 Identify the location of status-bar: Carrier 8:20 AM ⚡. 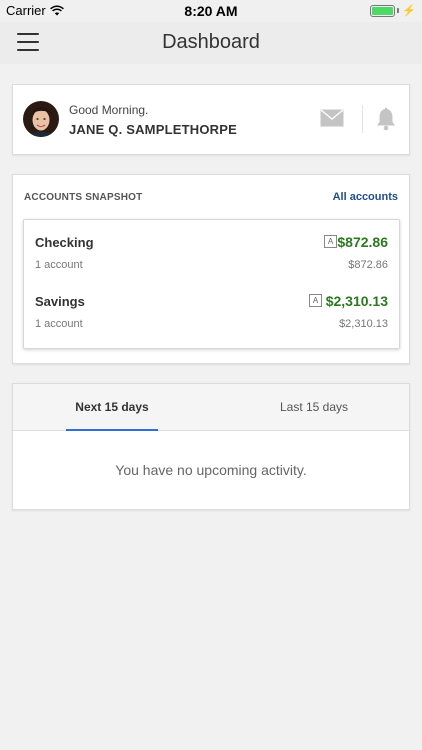
(211, 11).